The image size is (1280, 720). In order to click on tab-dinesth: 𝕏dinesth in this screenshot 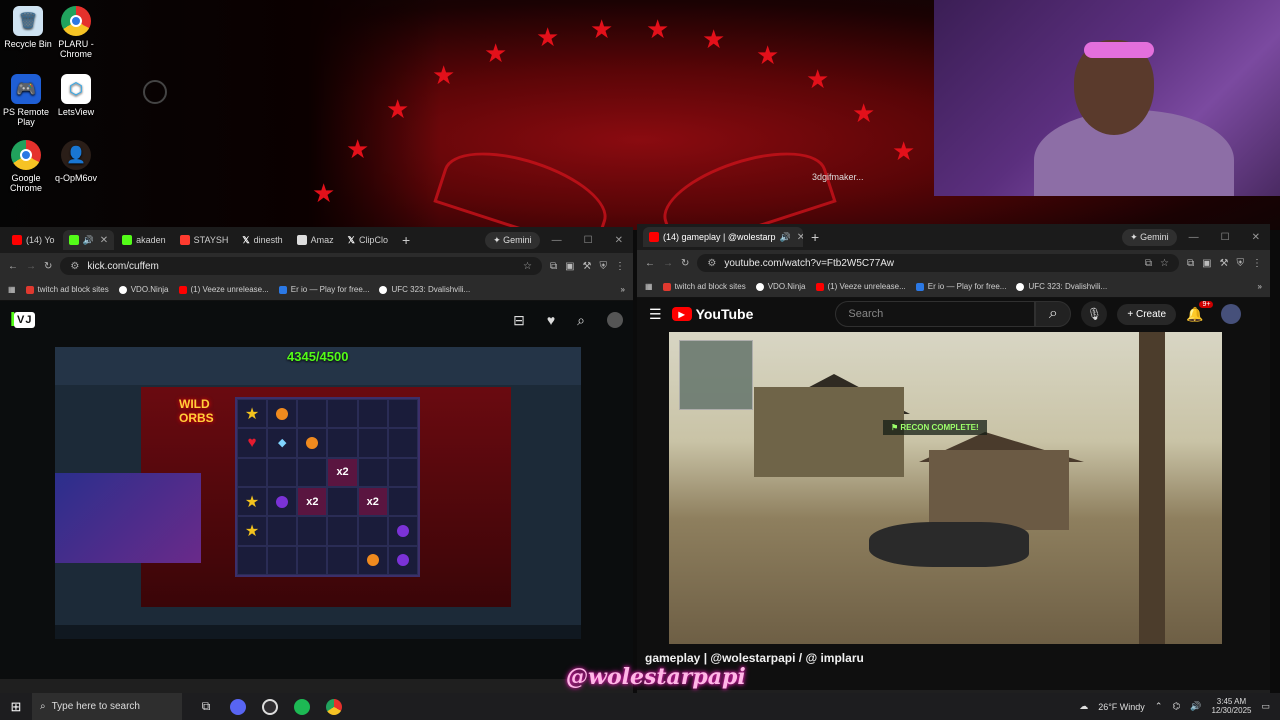, I will do `click(262, 240)`.